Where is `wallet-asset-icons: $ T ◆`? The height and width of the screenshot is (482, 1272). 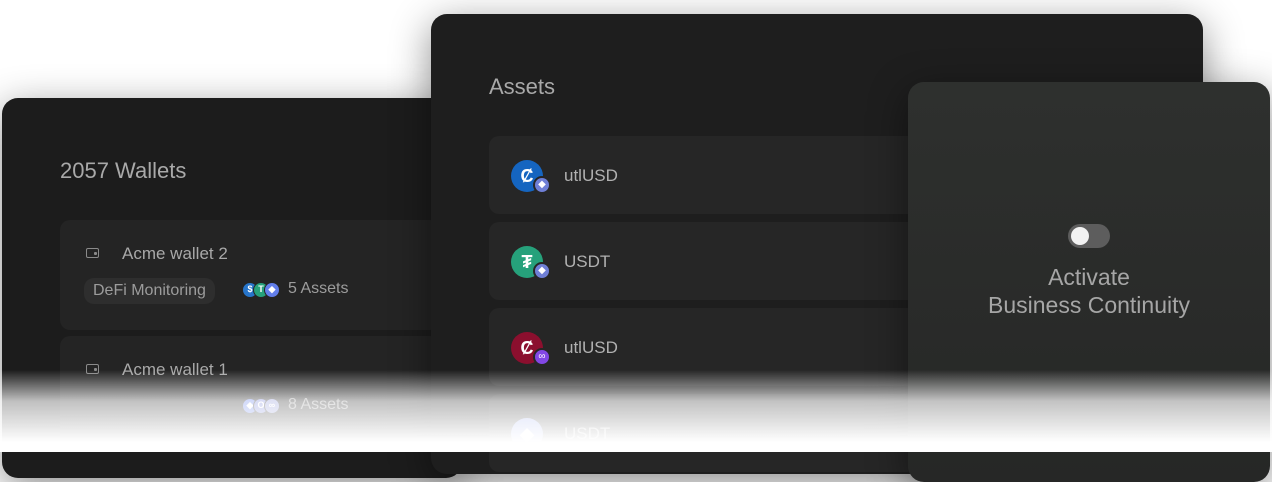 wallet-asset-icons: $ T ◆ is located at coordinates (263, 290).